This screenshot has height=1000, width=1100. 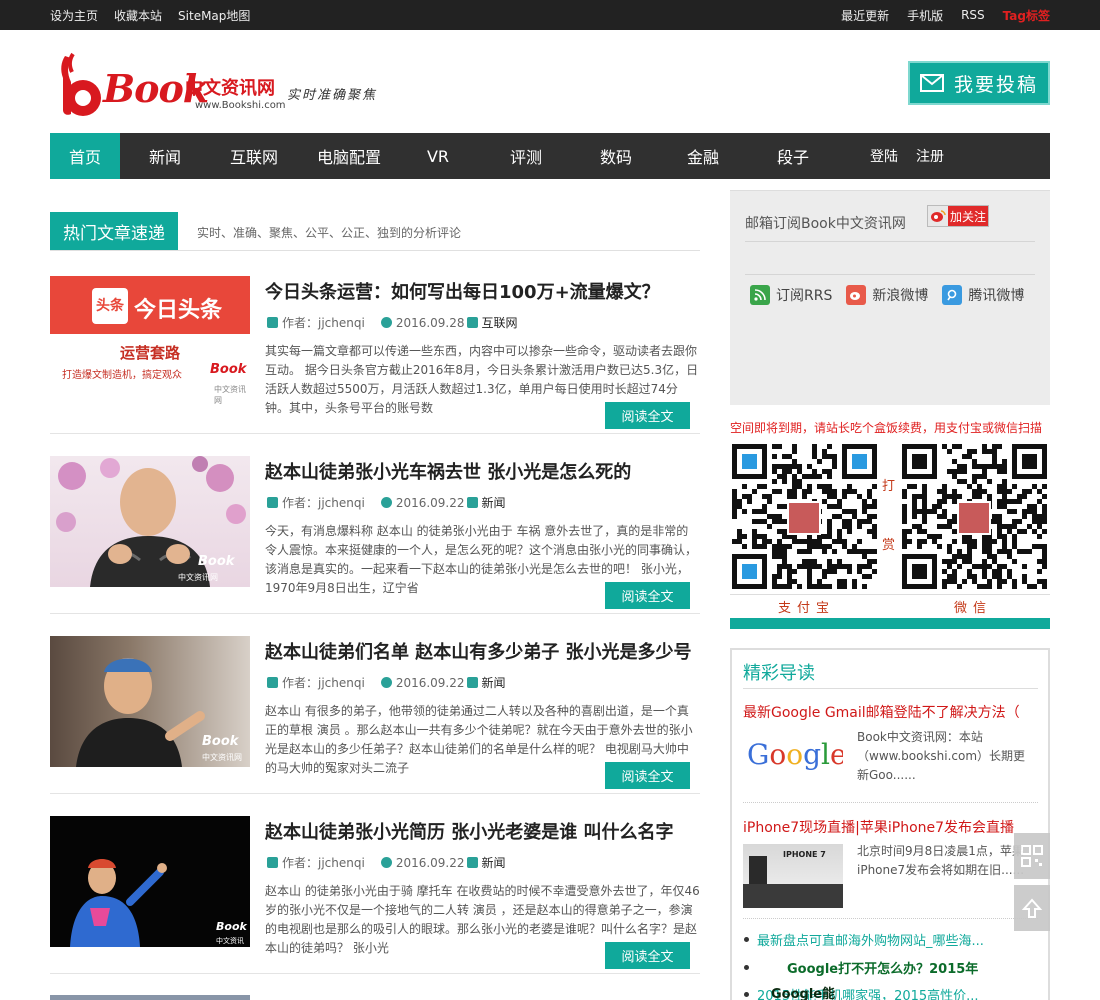 I want to click on section-title: 热门文章速递, so click(x=114, y=231).